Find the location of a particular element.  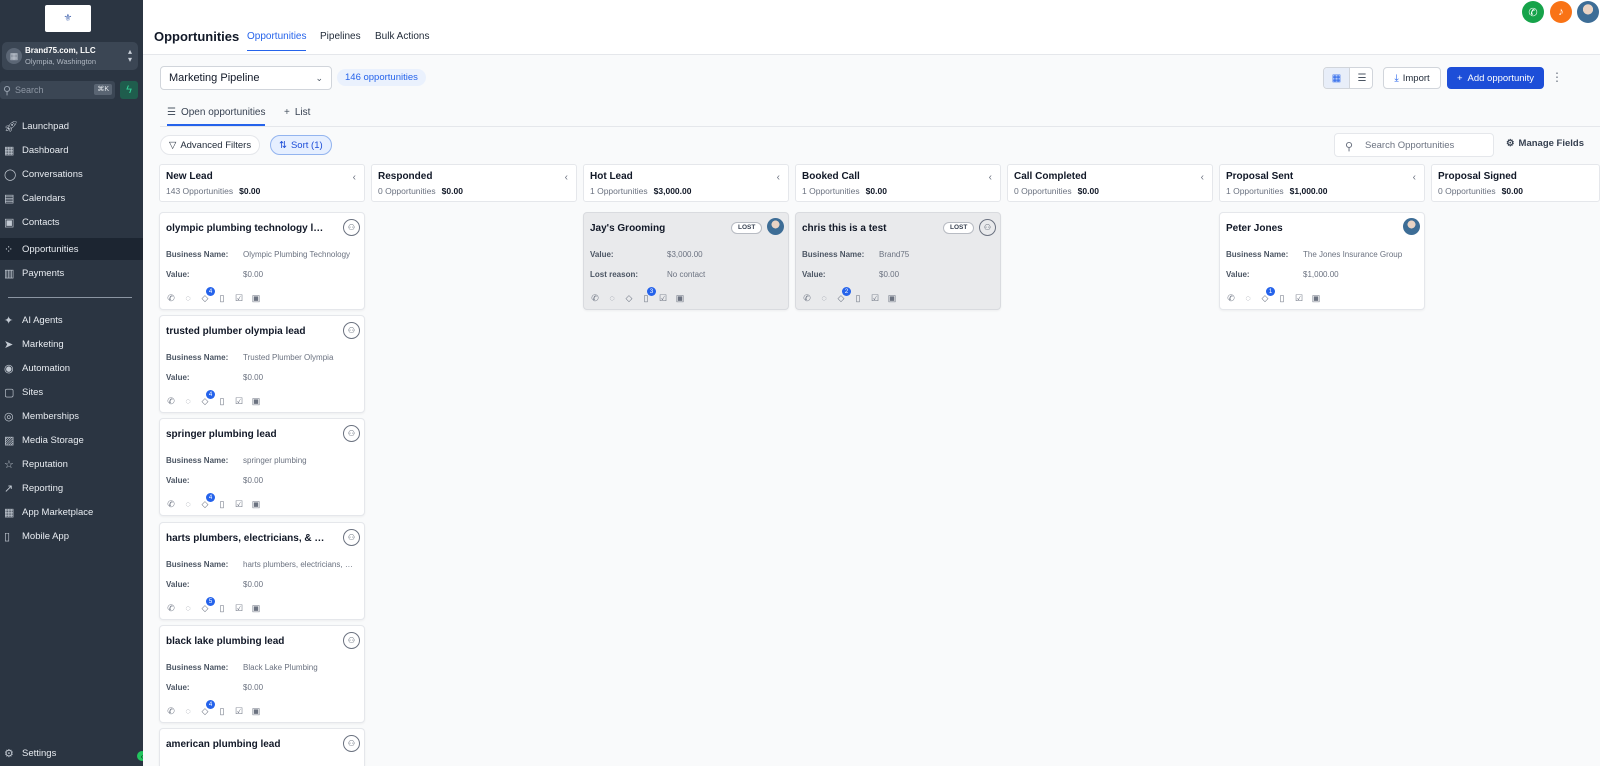

tag-icon: ◇ 1 is located at coordinates (1267, 295).